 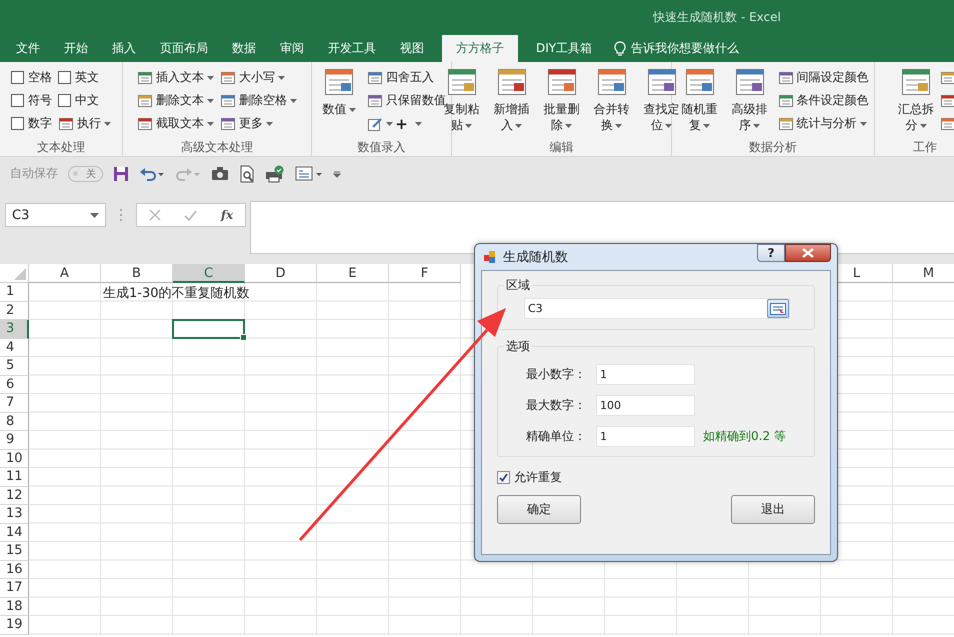 What do you see at coordinates (14, 403) in the screenshot?
I see `row-header: 7` at bounding box center [14, 403].